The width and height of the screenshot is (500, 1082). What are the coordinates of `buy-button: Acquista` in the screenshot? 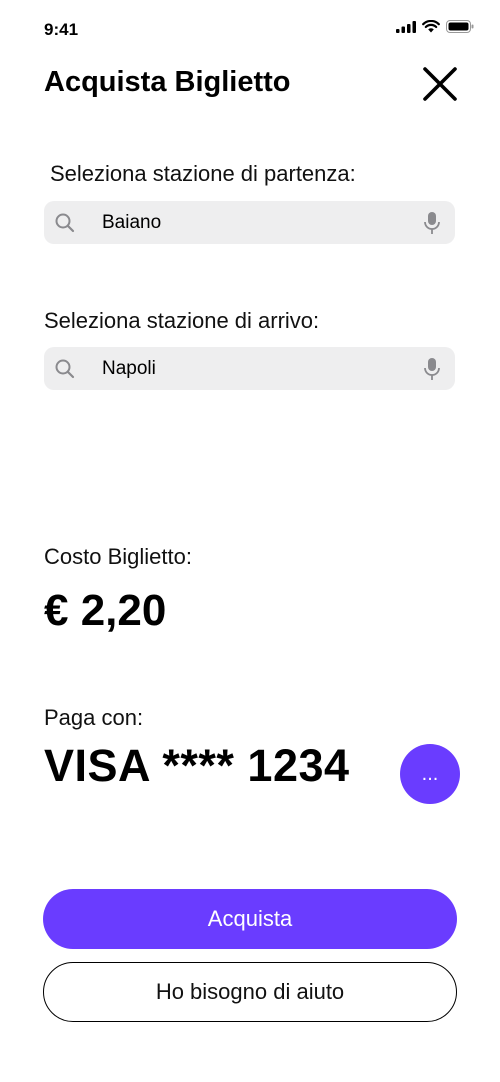 It's located at (250, 919).